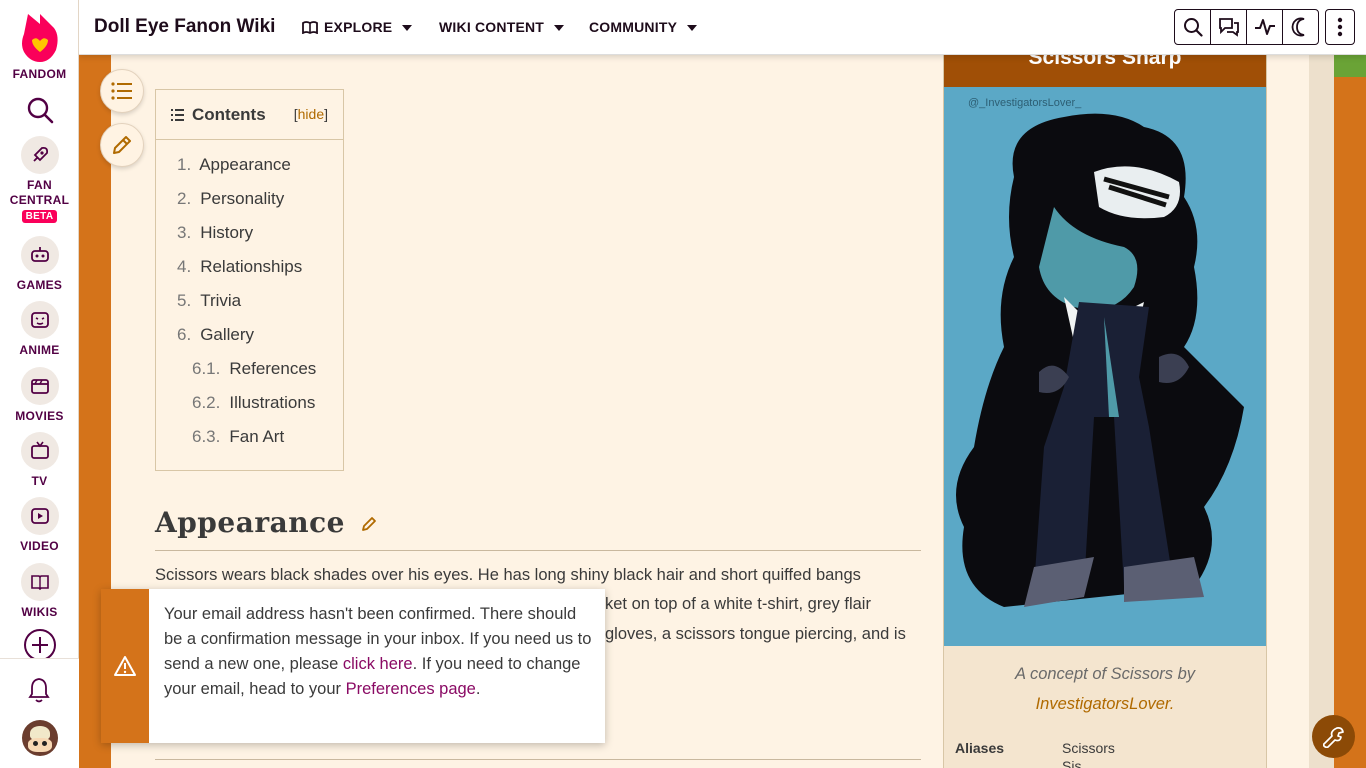 Image resolution: width=1366 pixels, height=768 pixels. What do you see at coordinates (249, 165) in the screenshot?
I see `toc-item: 1. Appearance` at bounding box center [249, 165].